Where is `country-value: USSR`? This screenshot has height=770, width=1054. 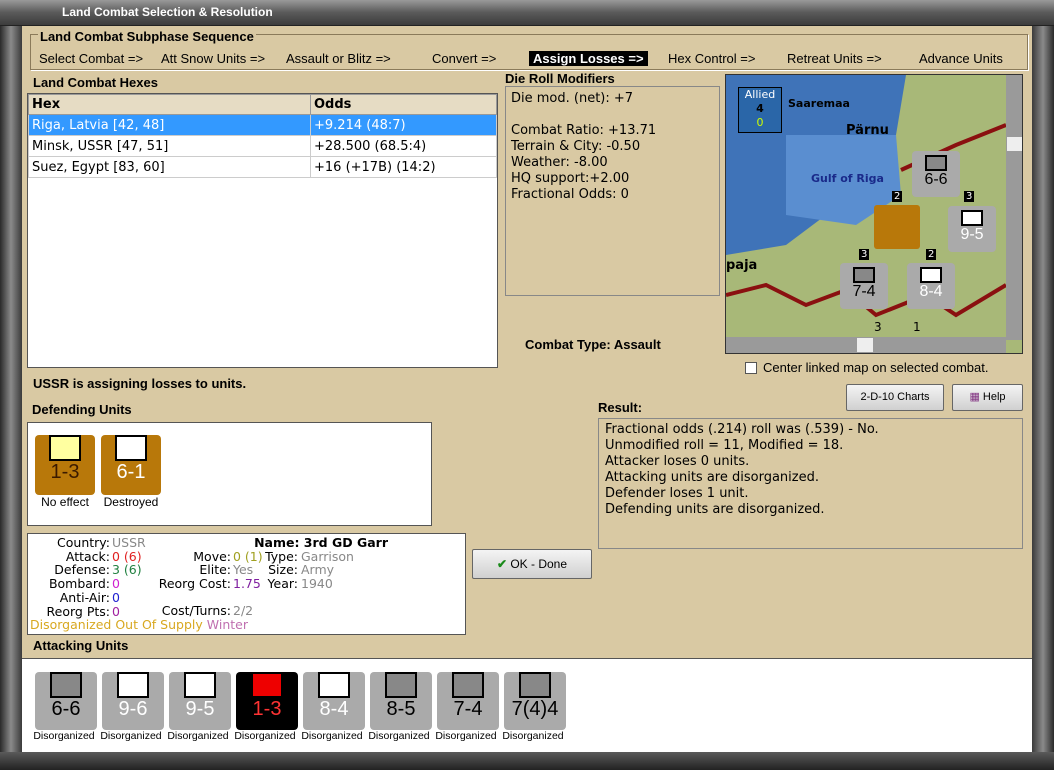
country-value: USSR is located at coordinates (129, 542).